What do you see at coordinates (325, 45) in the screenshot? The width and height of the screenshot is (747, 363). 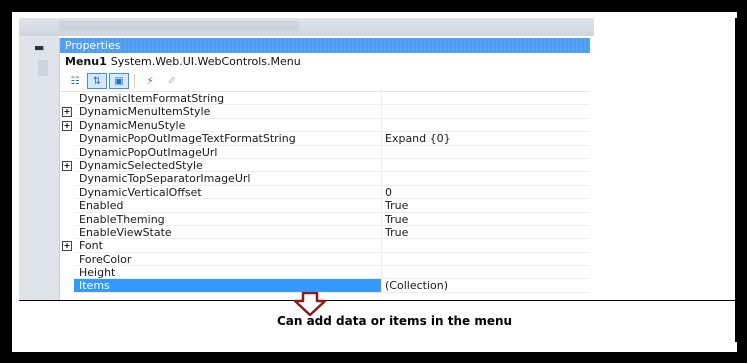 I see `properties-title-bar: Properties` at bounding box center [325, 45].